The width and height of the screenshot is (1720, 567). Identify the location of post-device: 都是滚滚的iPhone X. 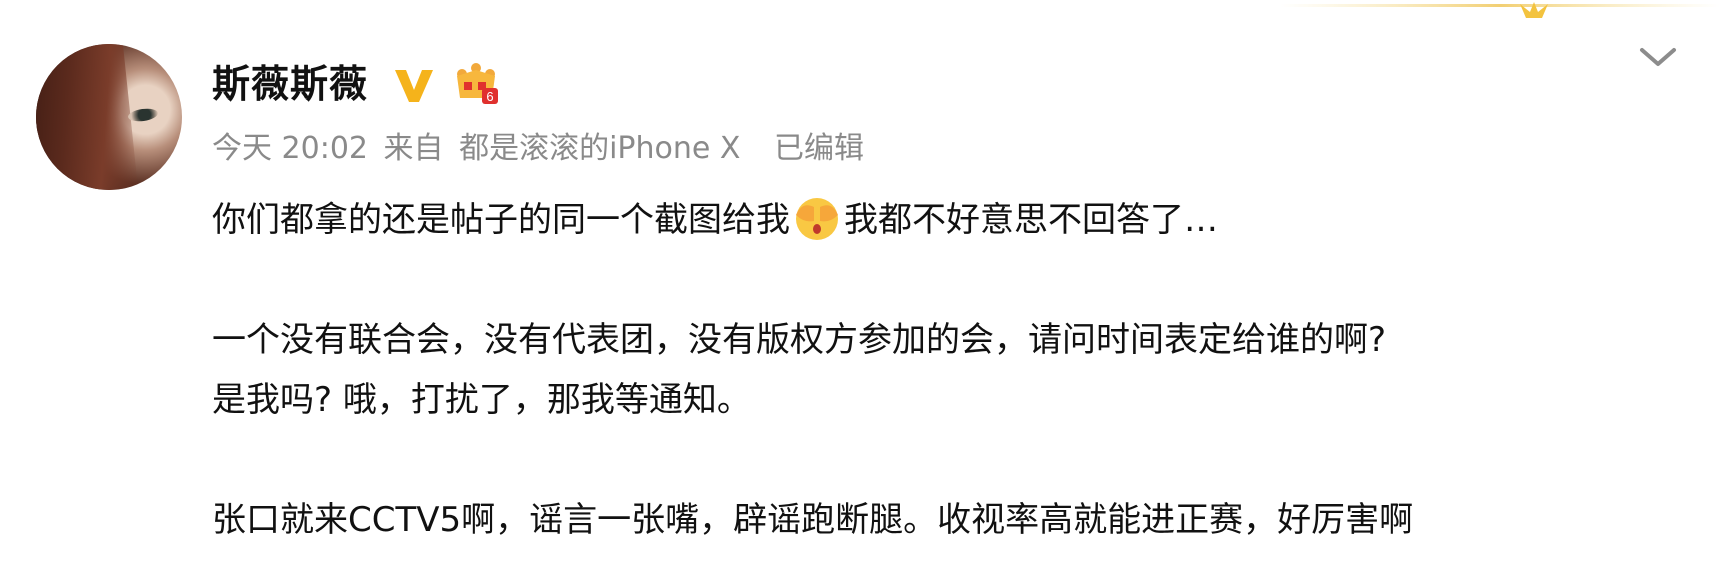
(599, 148).